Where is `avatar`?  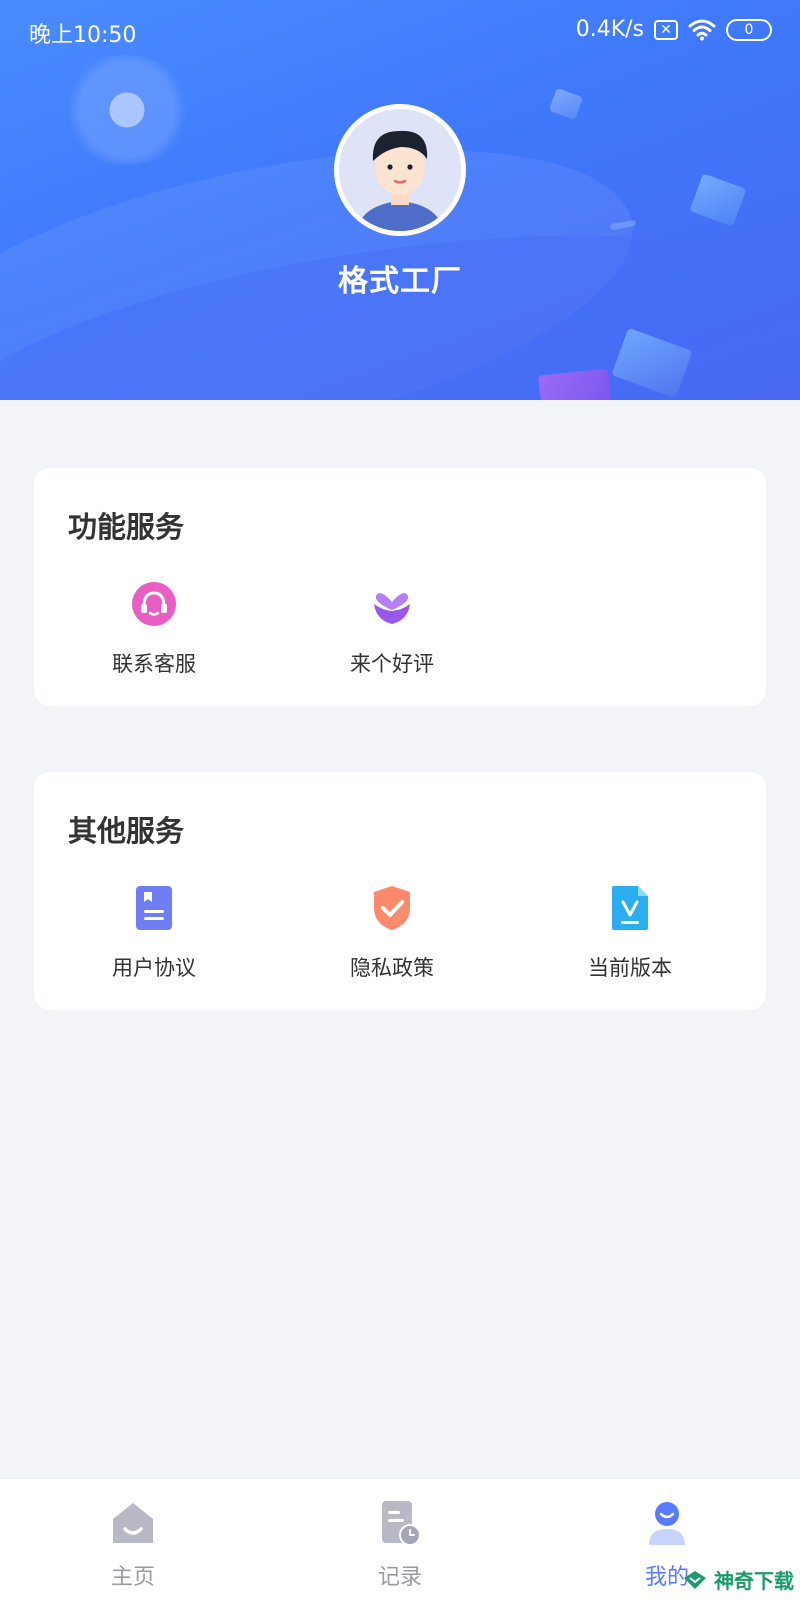 avatar is located at coordinates (400, 170).